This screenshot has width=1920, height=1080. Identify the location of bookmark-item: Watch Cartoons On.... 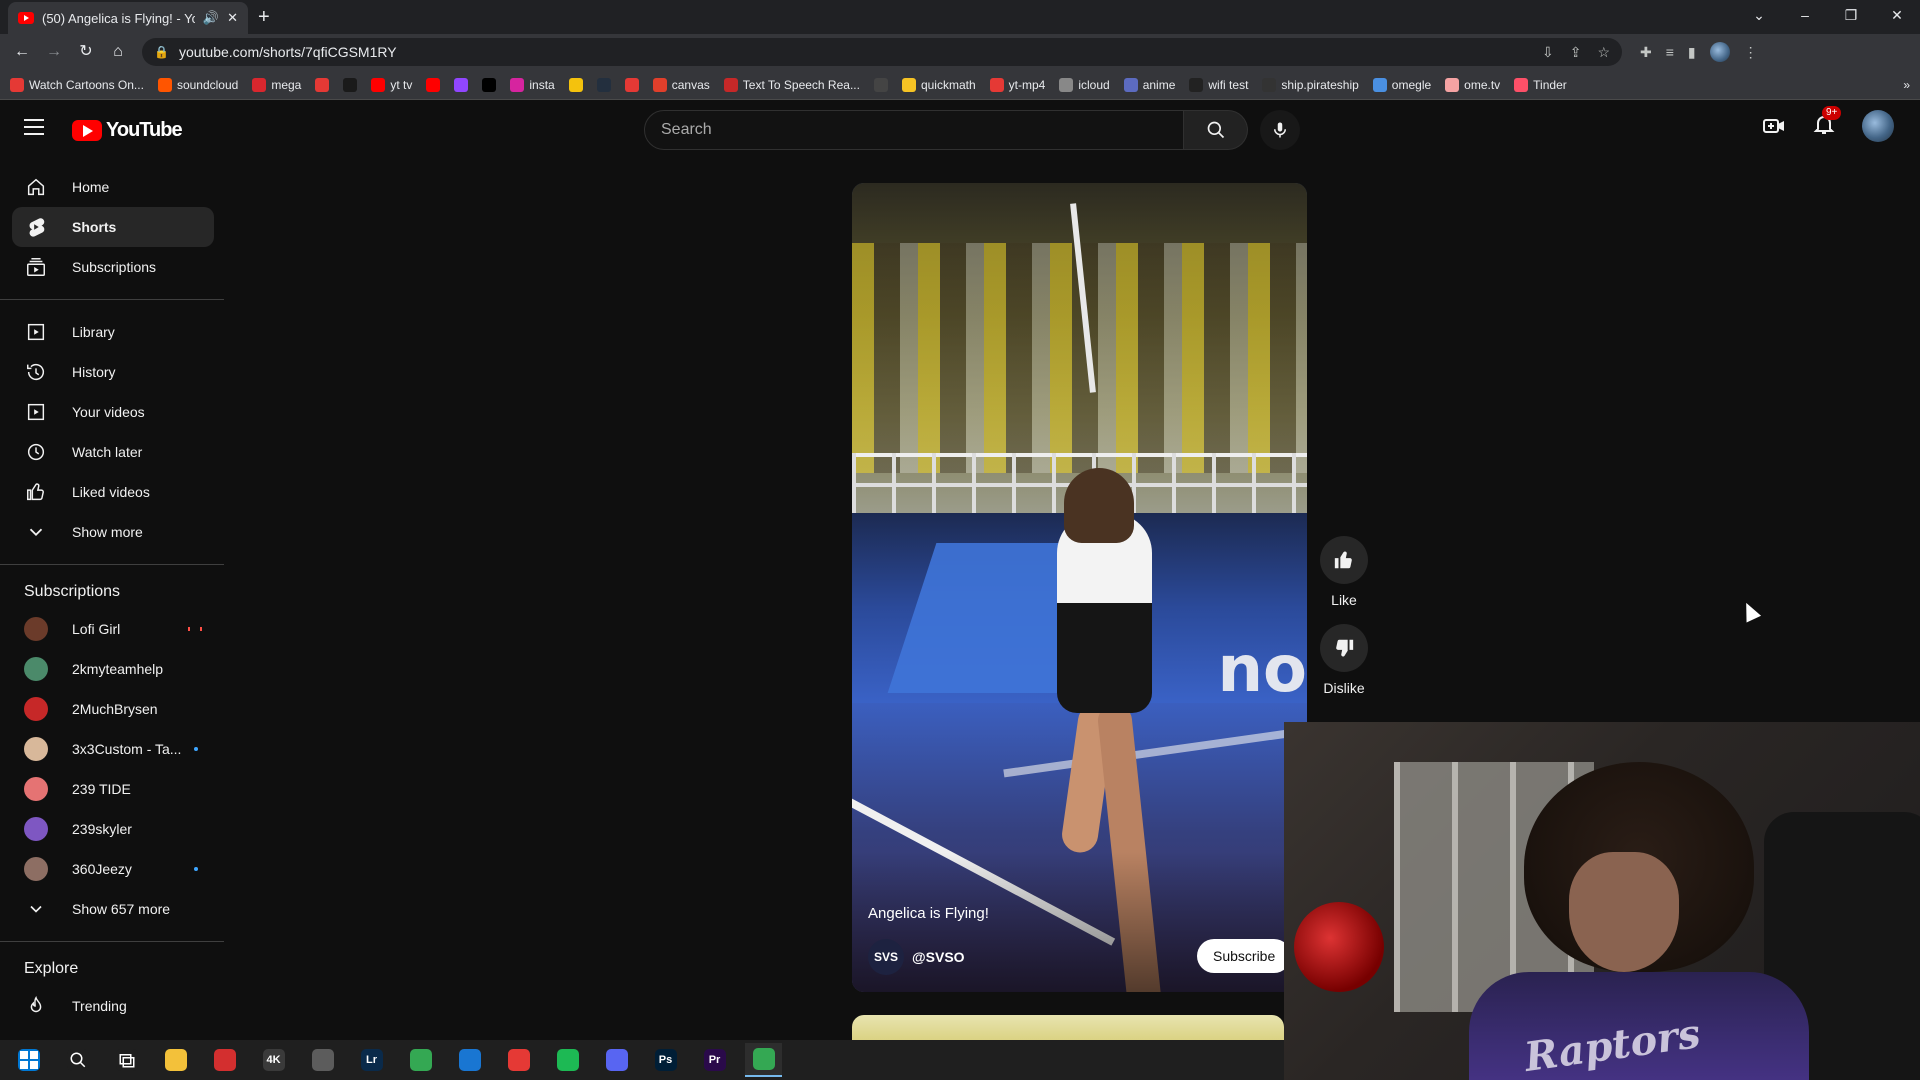
(77, 84).